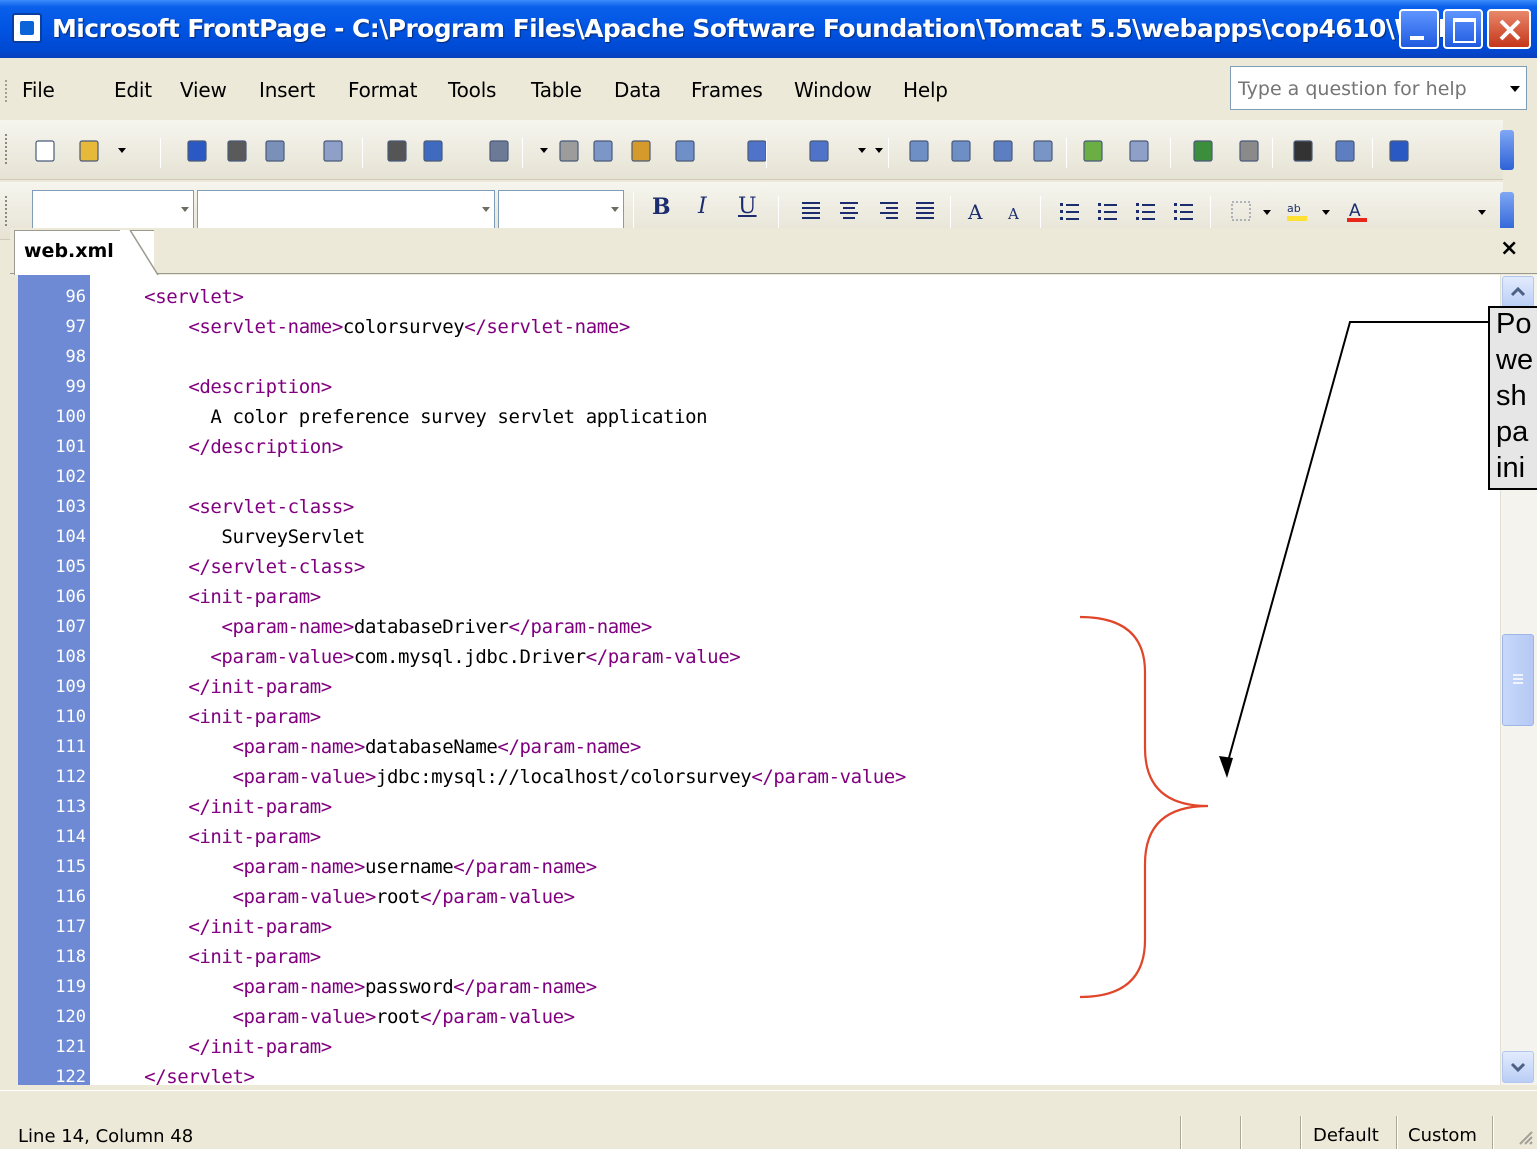 The height and width of the screenshot is (1149, 1537). I want to click on callout-line: pa, so click(1512, 432).